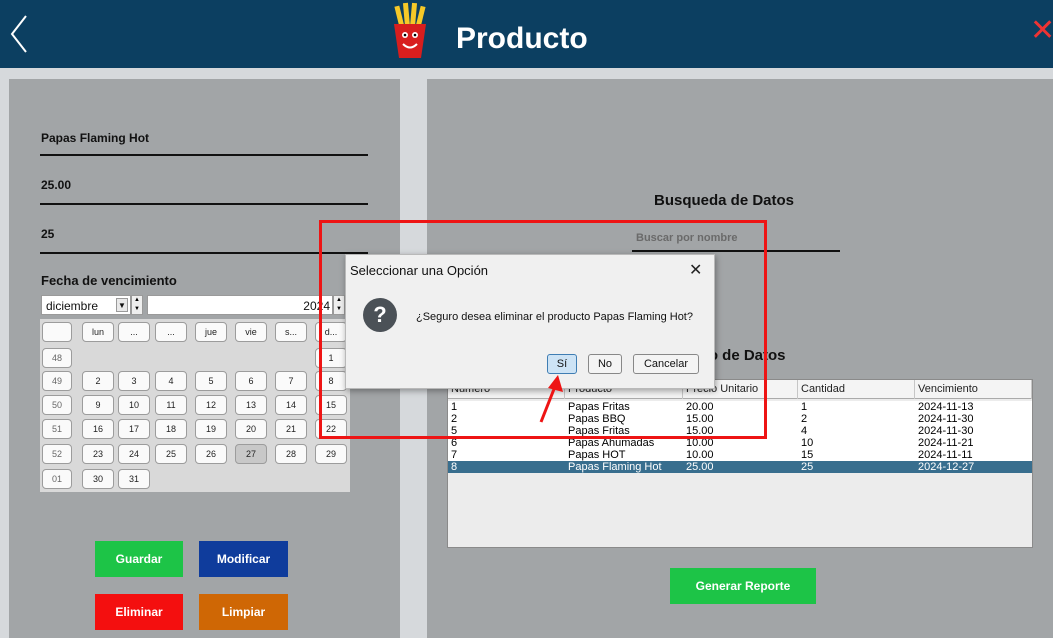  I want to click on annotation-arrow-icon, so click(551, 399).